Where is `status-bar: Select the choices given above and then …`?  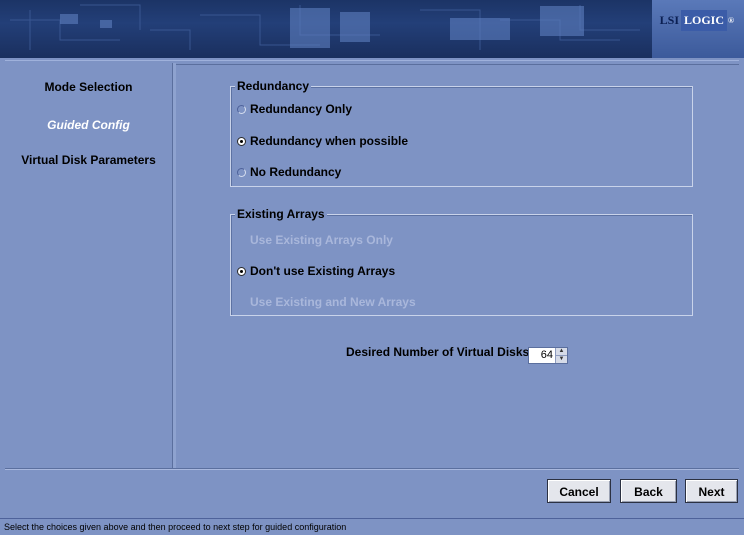
status-bar: Select the choices given above and then … is located at coordinates (372, 526).